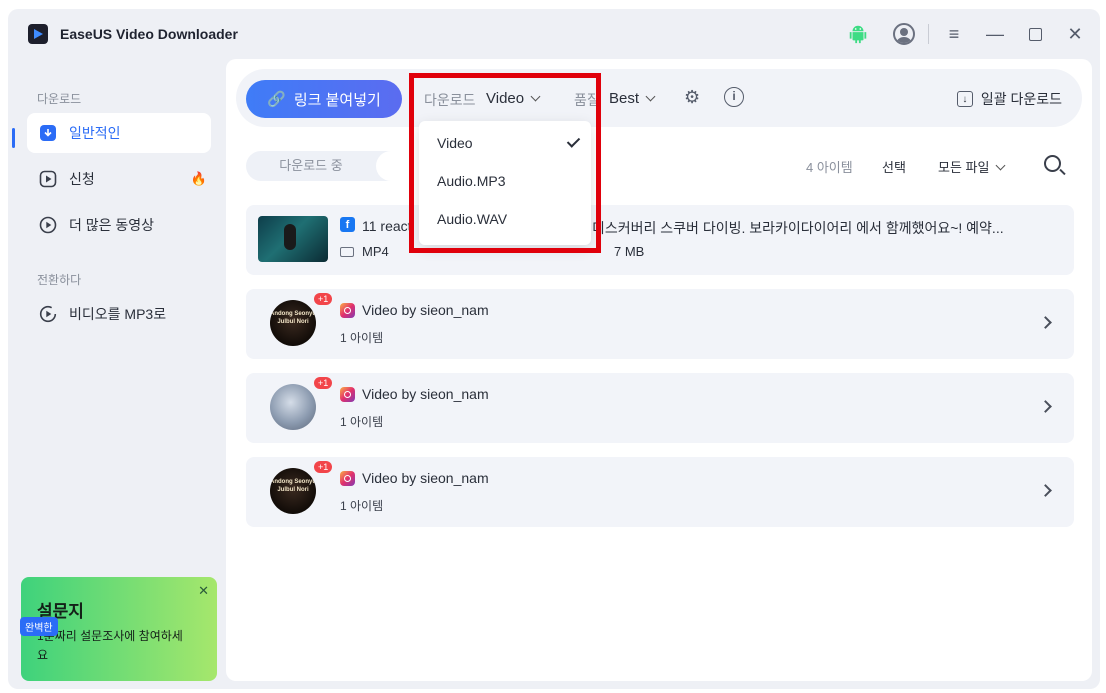  Describe the element at coordinates (48, 225) in the screenshot. I see `play-circle-icon` at that location.